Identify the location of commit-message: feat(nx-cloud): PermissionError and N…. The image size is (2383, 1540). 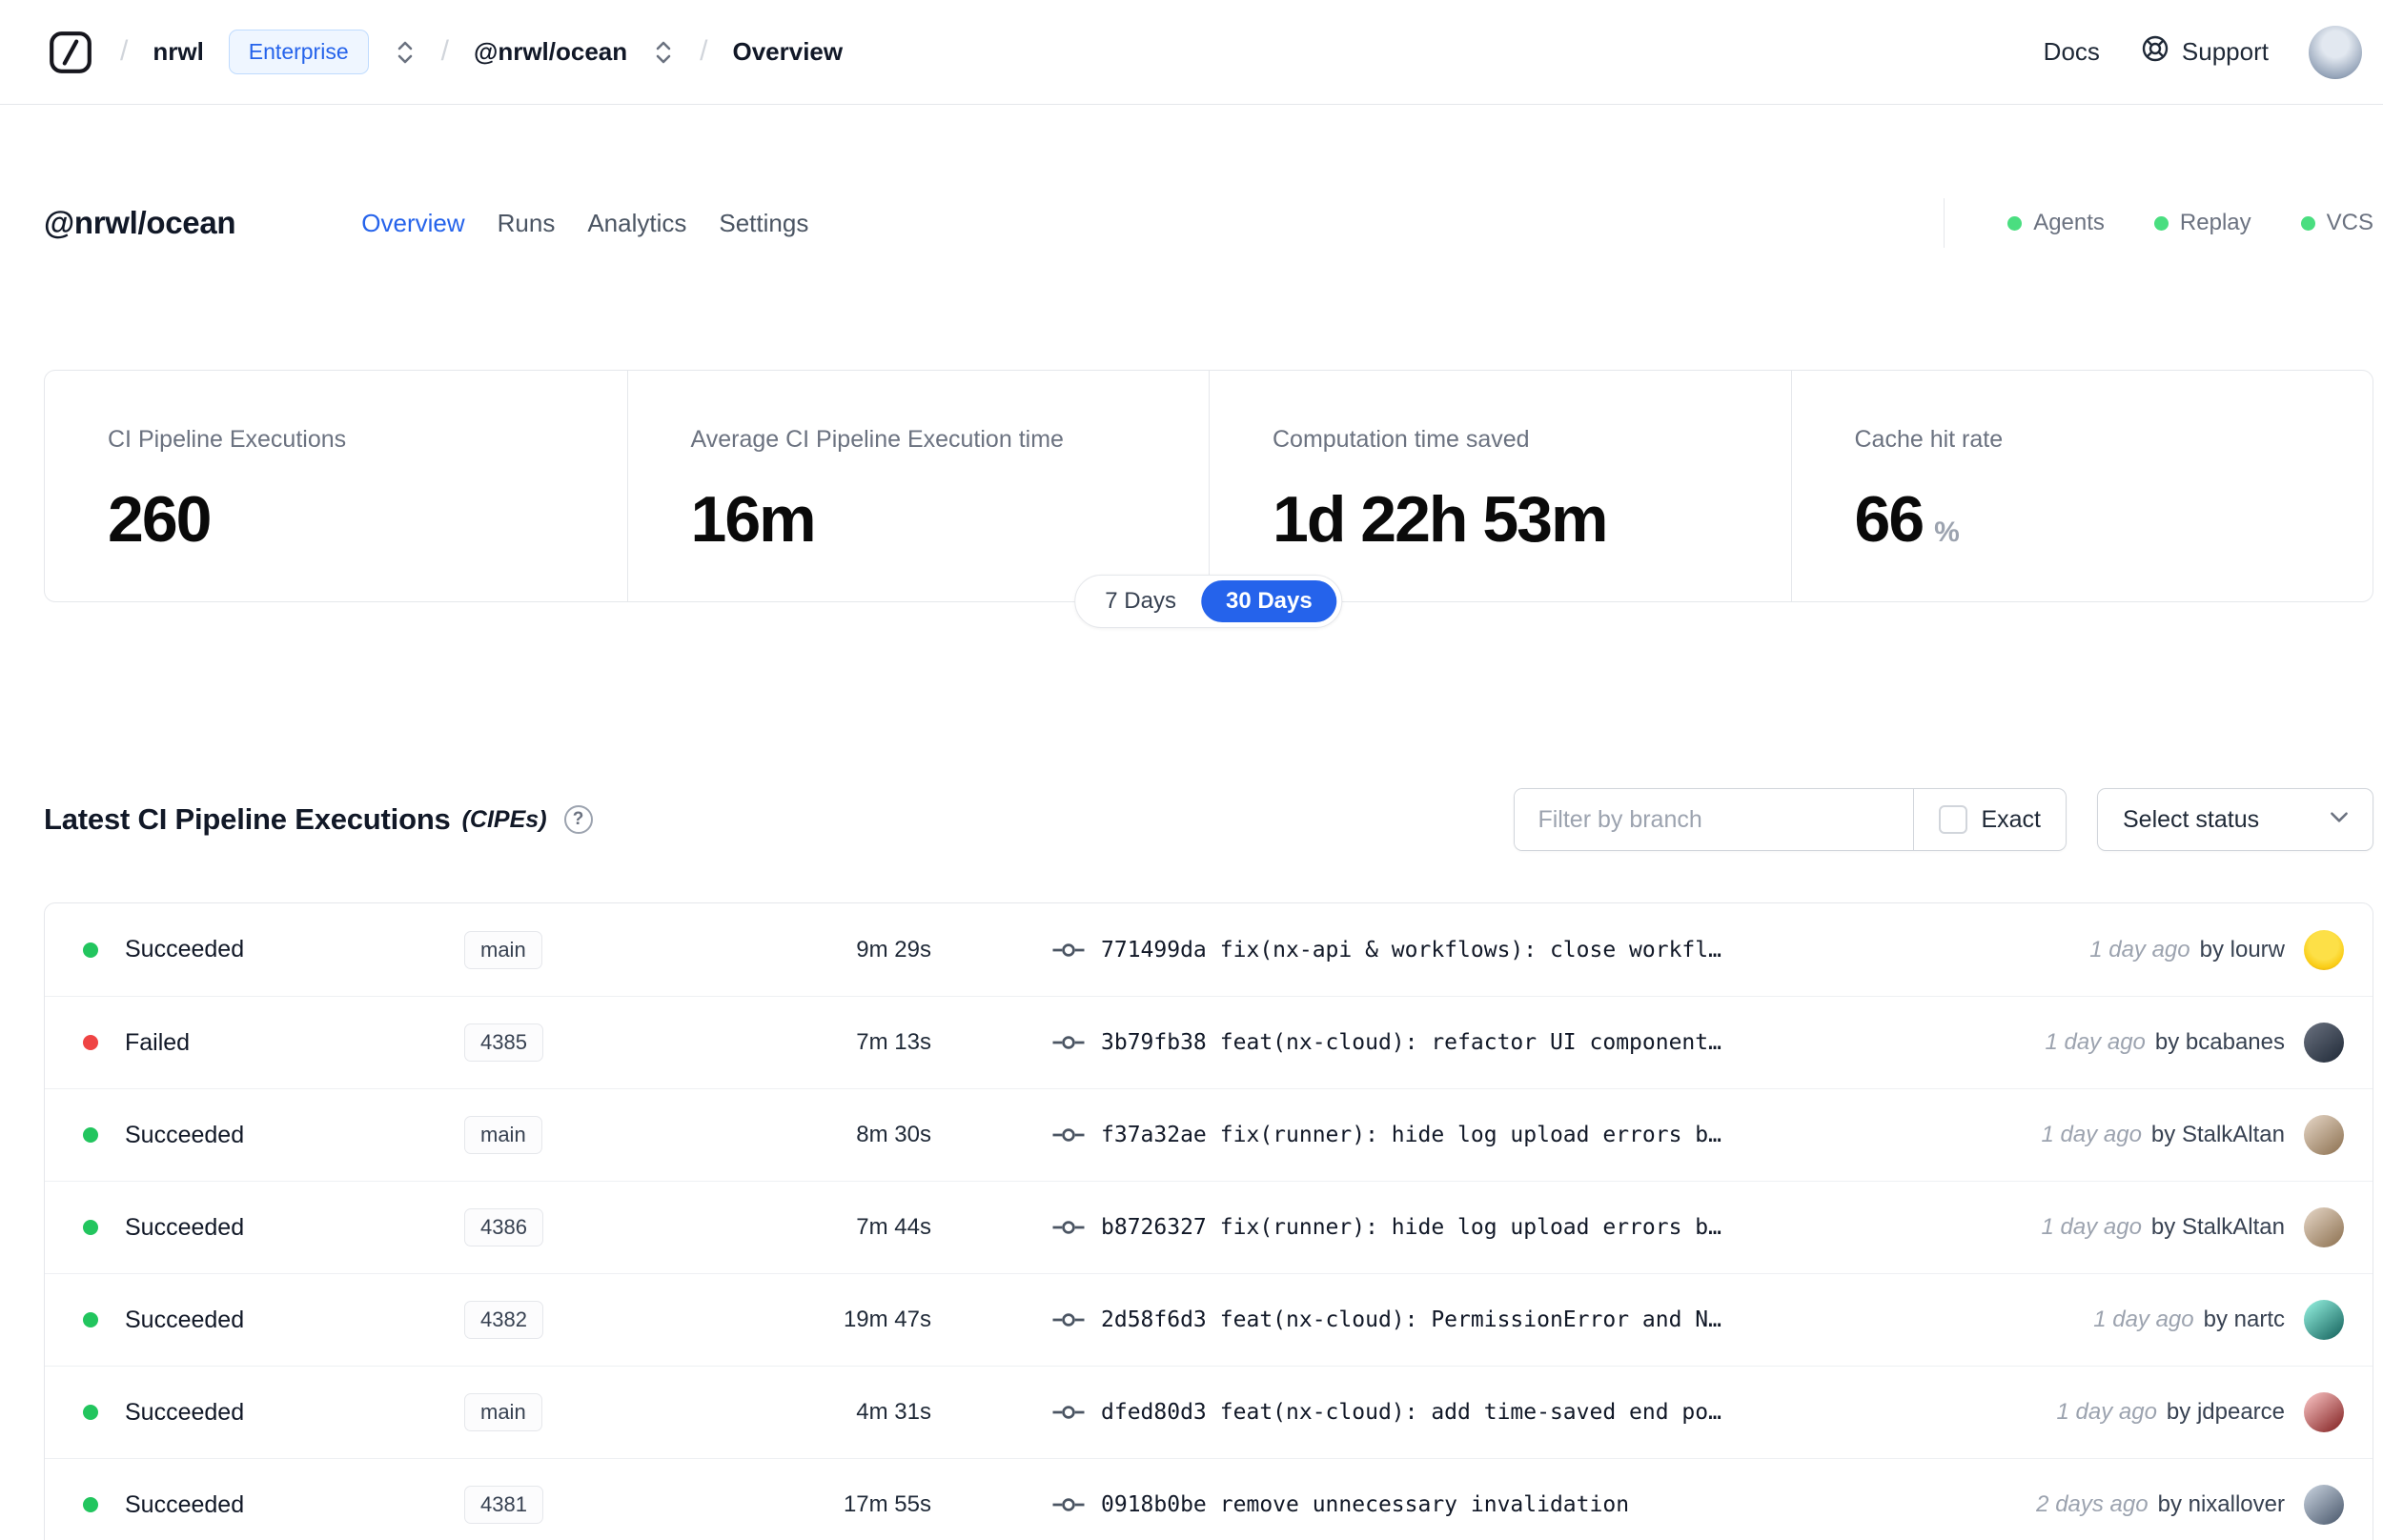
(1470, 1319).